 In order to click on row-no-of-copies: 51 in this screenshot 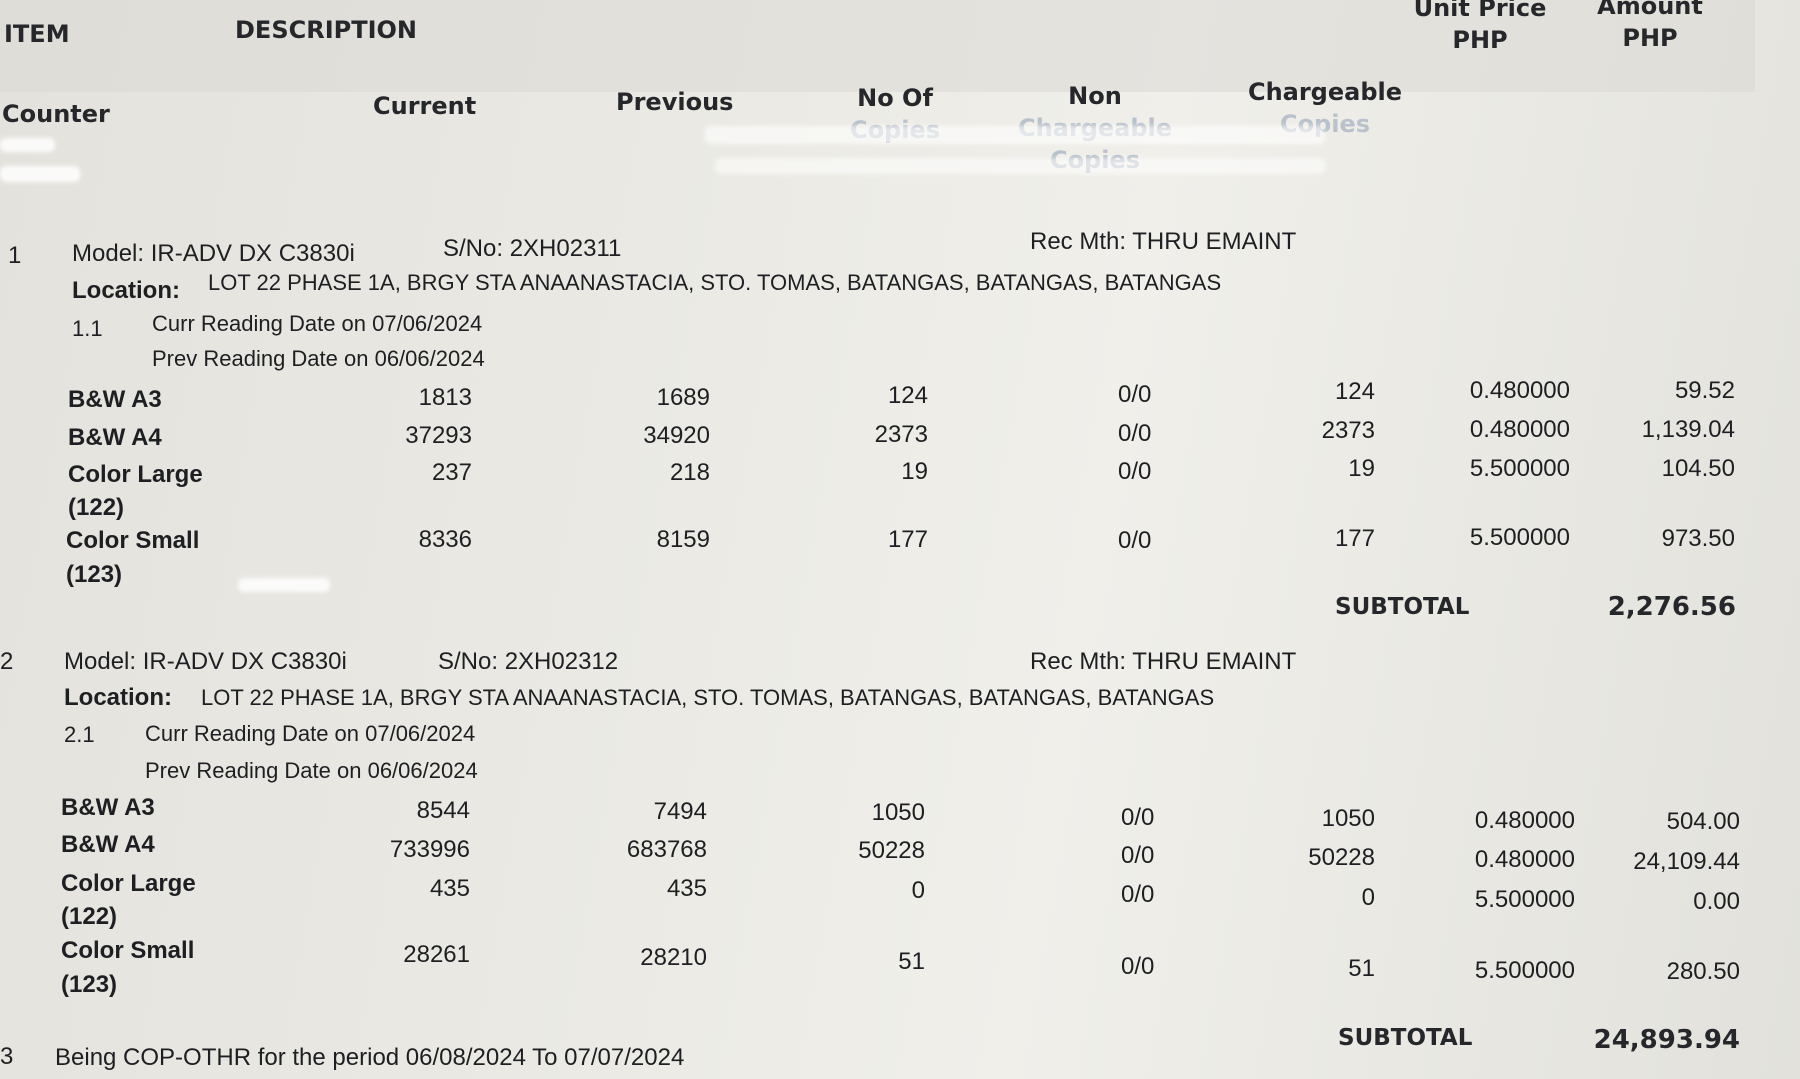, I will do `click(911, 961)`.